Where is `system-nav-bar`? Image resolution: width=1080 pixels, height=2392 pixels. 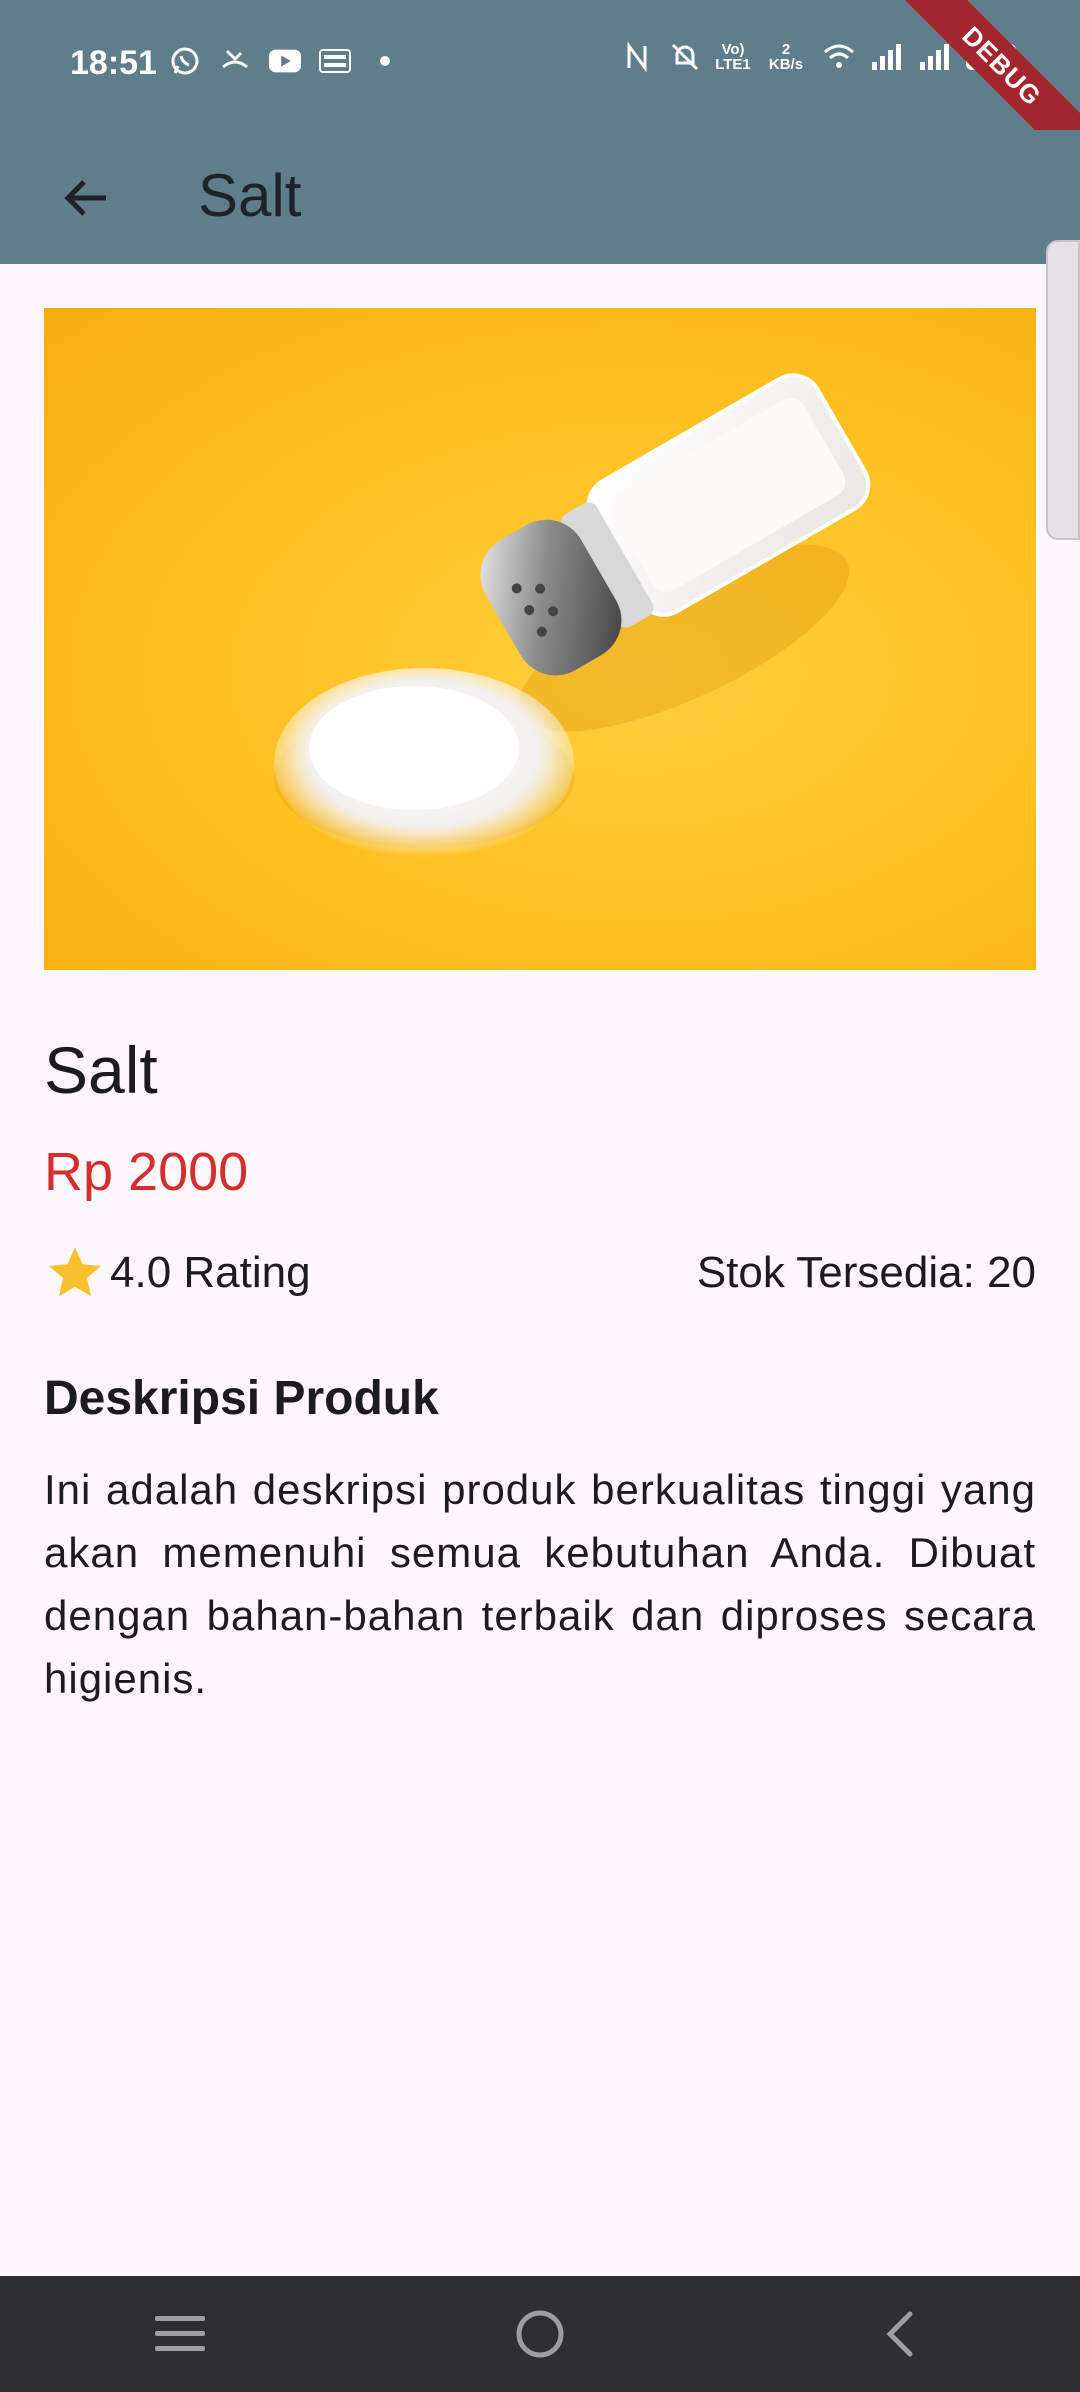 system-nav-bar is located at coordinates (540, 2334).